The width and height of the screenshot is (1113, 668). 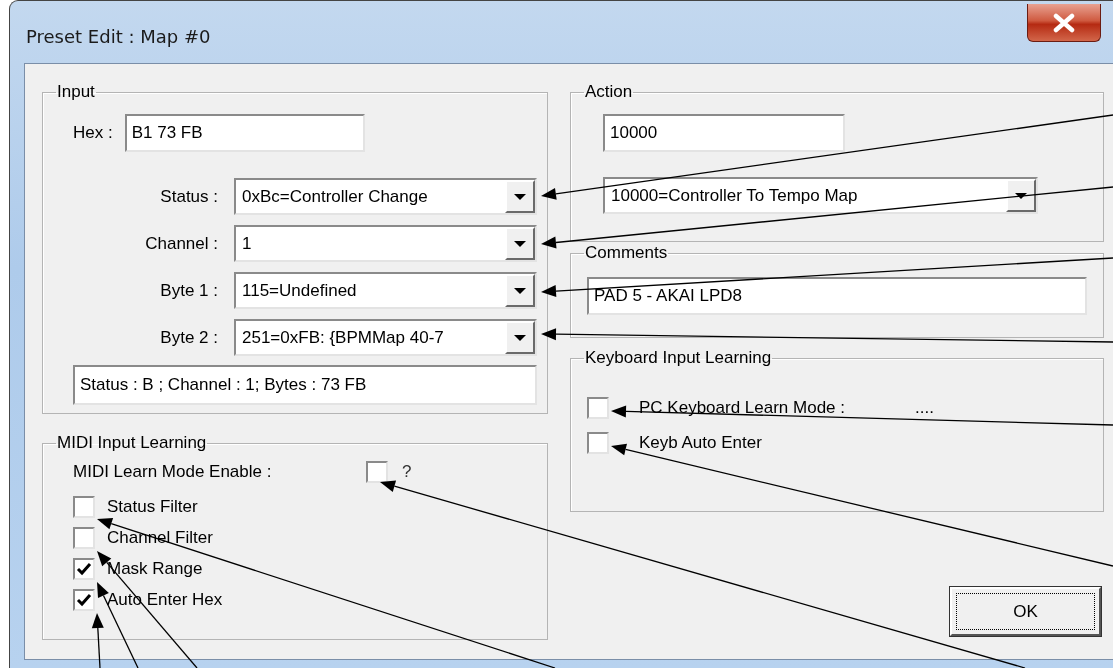 What do you see at coordinates (626, 253) in the screenshot?
I see `group-title: Comments` at bounding box center [626, 253].